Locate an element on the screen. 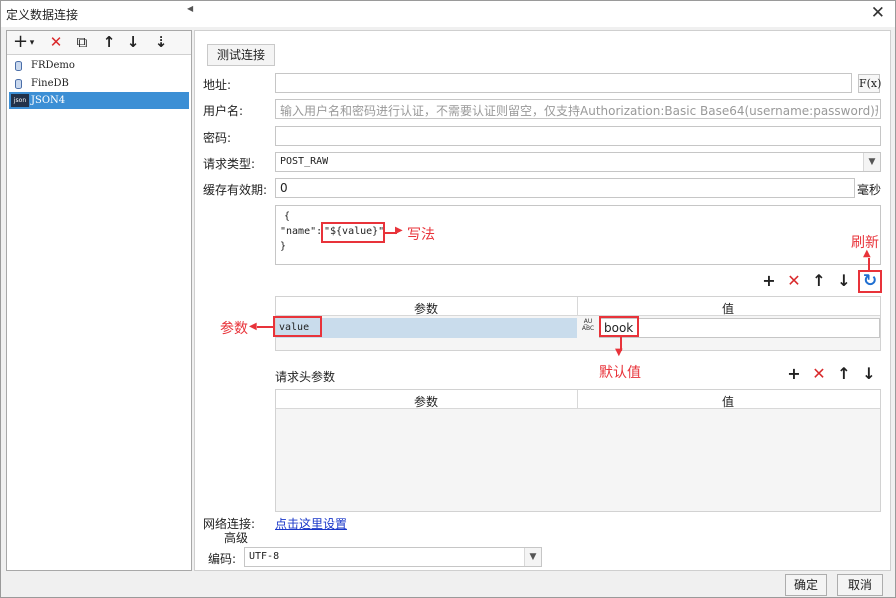 Image resolution: width=896 pixels, height=598 pixels. request-type-label: 请求类型: is located at coordinates (229, 164).